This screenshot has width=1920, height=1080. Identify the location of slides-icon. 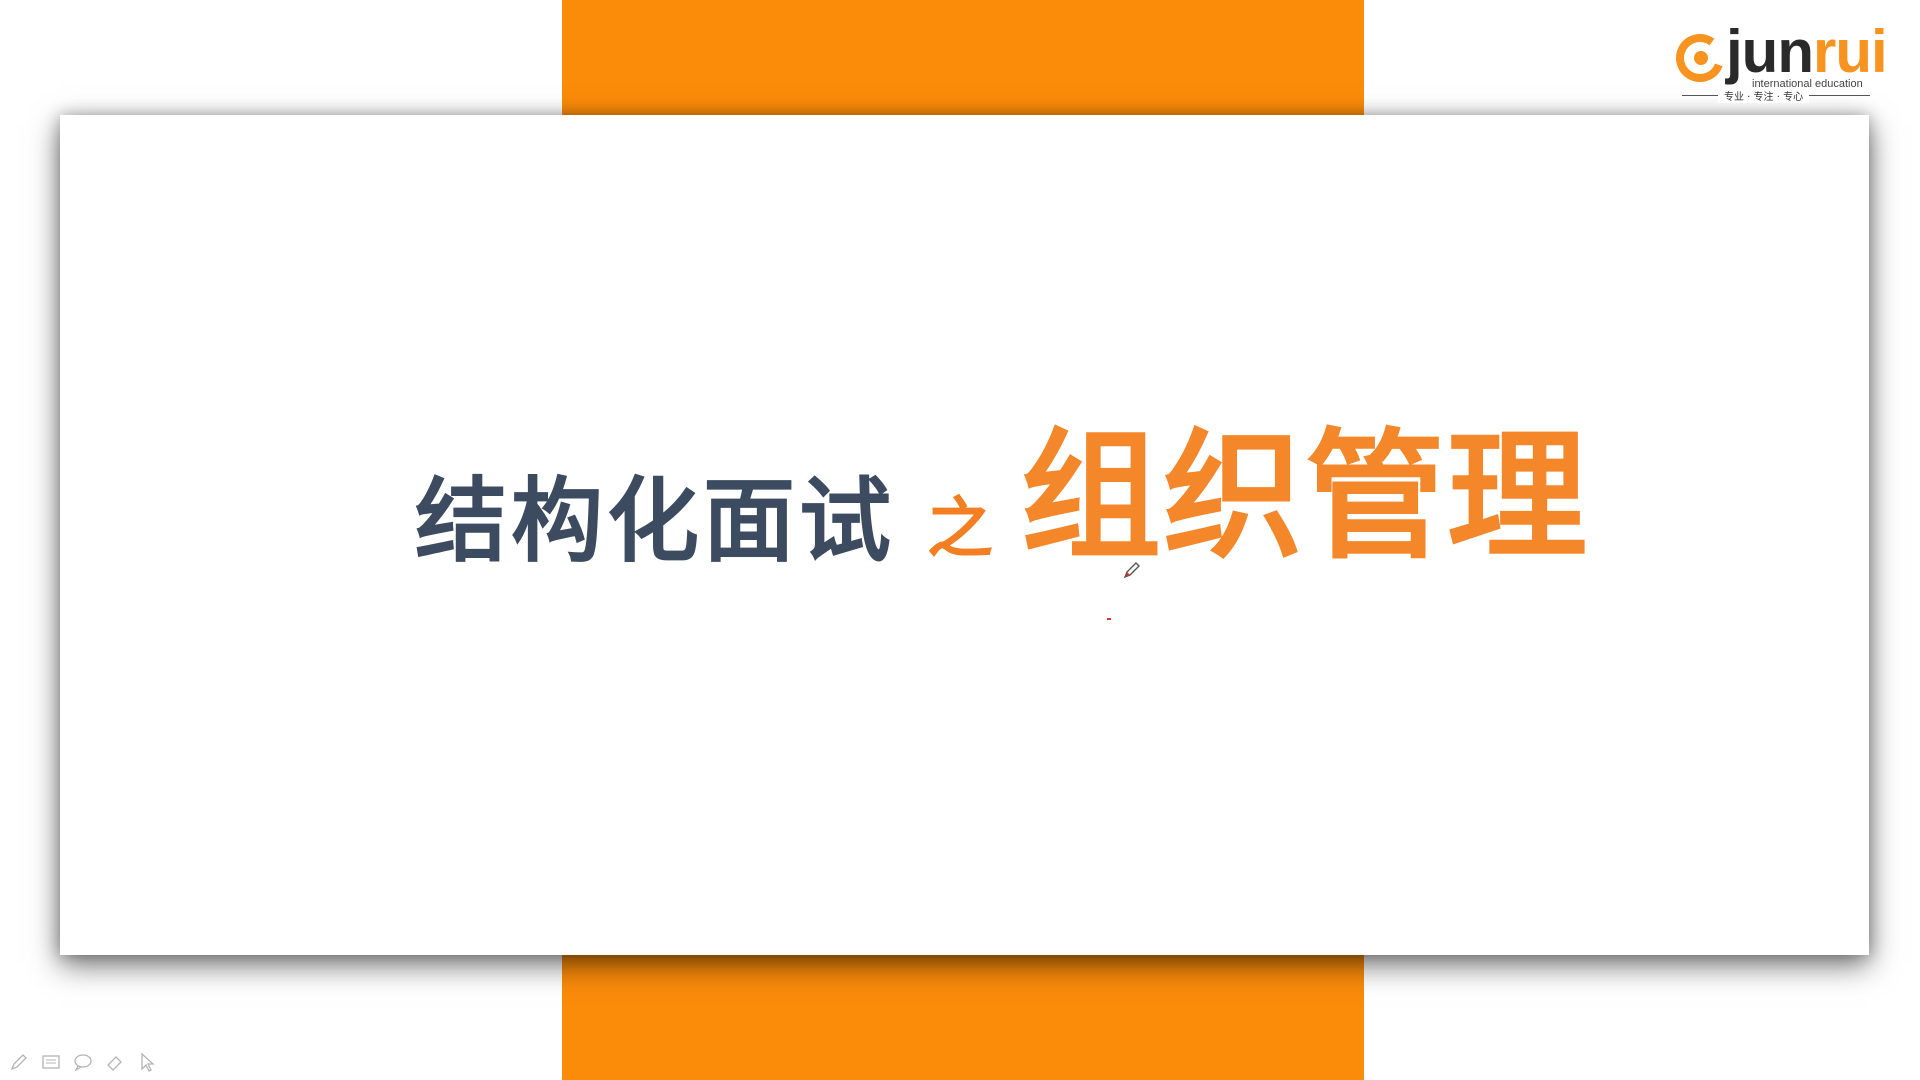
(51, 1062).